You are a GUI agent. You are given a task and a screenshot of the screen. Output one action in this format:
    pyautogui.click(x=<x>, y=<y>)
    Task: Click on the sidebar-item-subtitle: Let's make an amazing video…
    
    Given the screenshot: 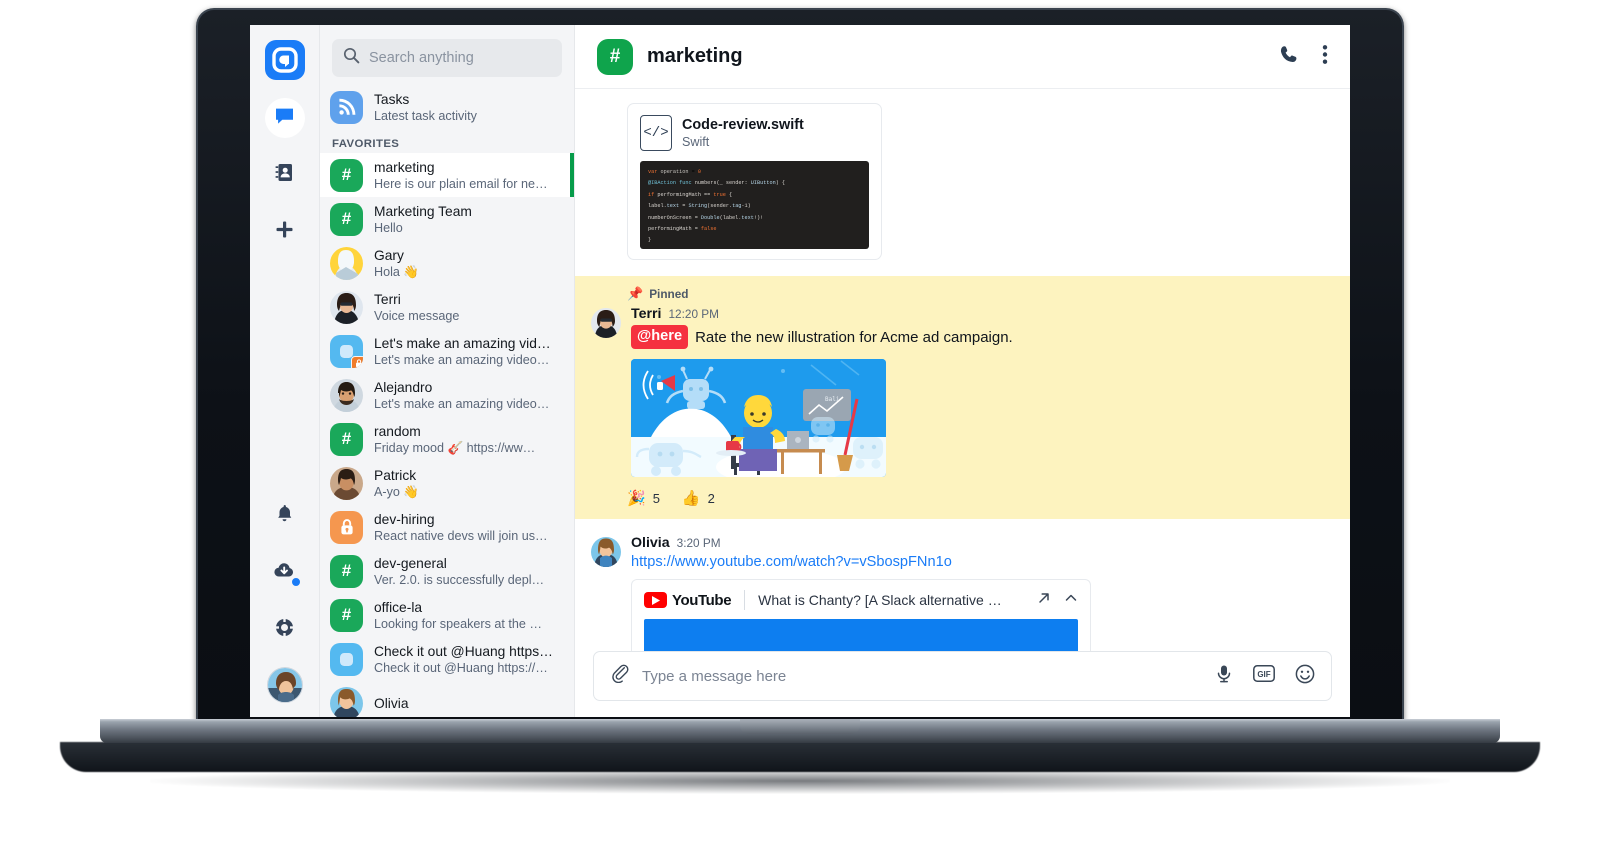 What is the action you would take?
    pyautogui.click(x=462, y=403)
    